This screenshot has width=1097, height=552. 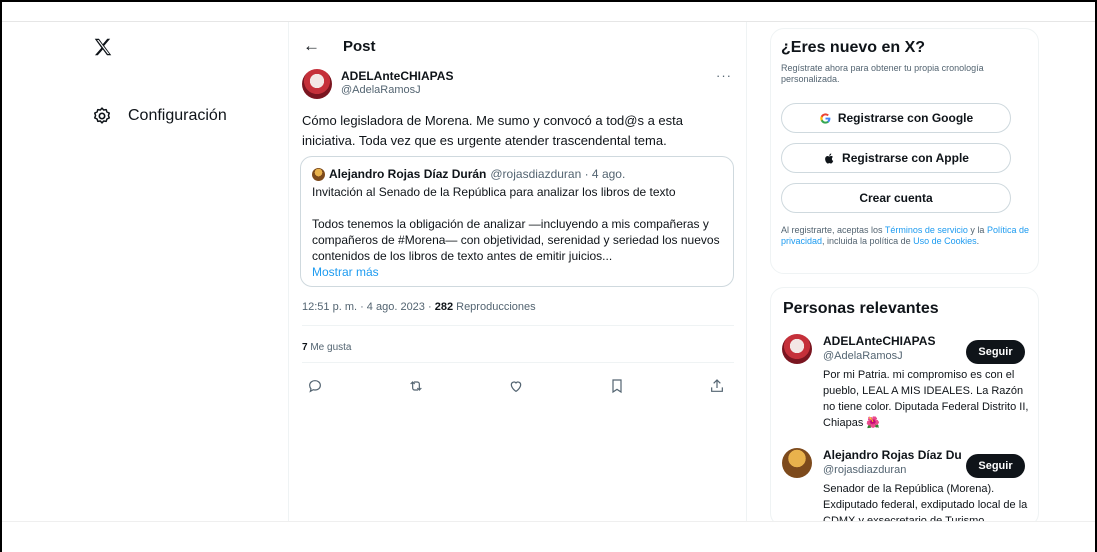 What do you see at coordinates (102, 115) in the screenshot?
I see `gear-icon` at bounding box center [102, 115].